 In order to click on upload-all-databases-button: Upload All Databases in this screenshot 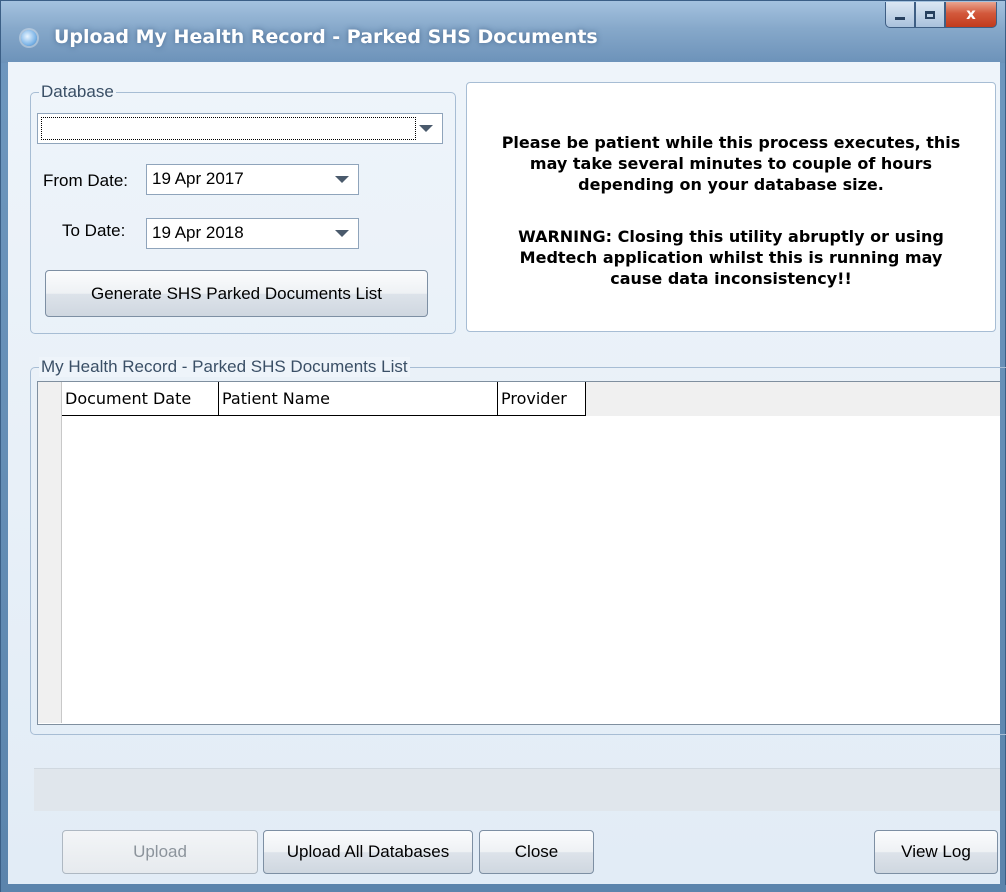, I will do `click(368, 852)`.